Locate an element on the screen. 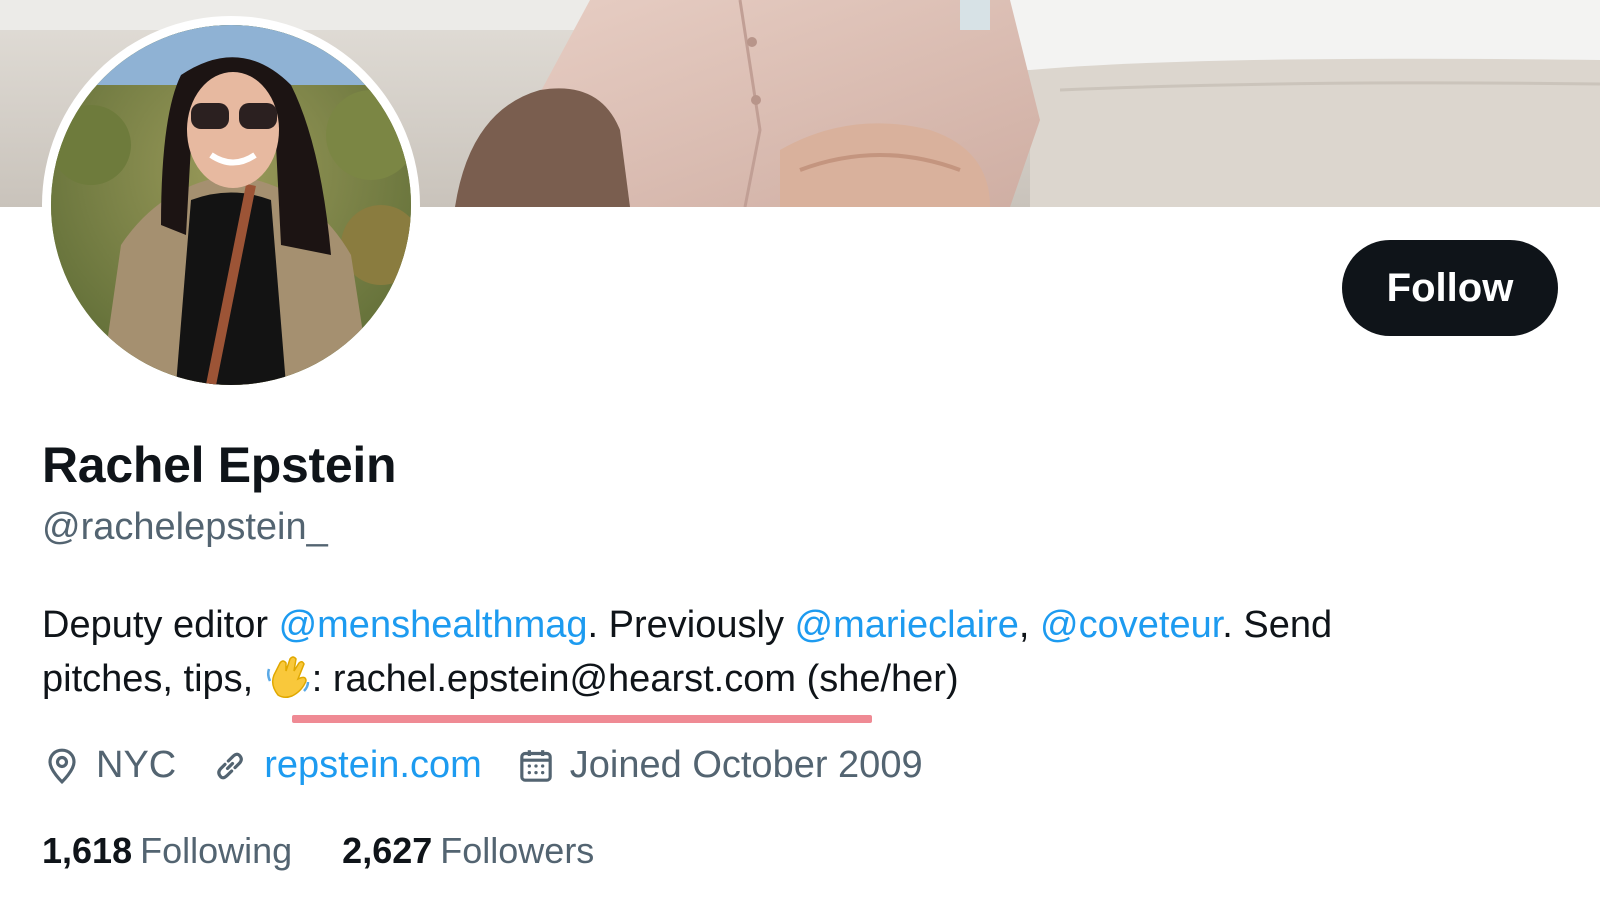 The height and width of the screenshot is (920, 1600). location-text: NYC is located at coordinates (136, 765).